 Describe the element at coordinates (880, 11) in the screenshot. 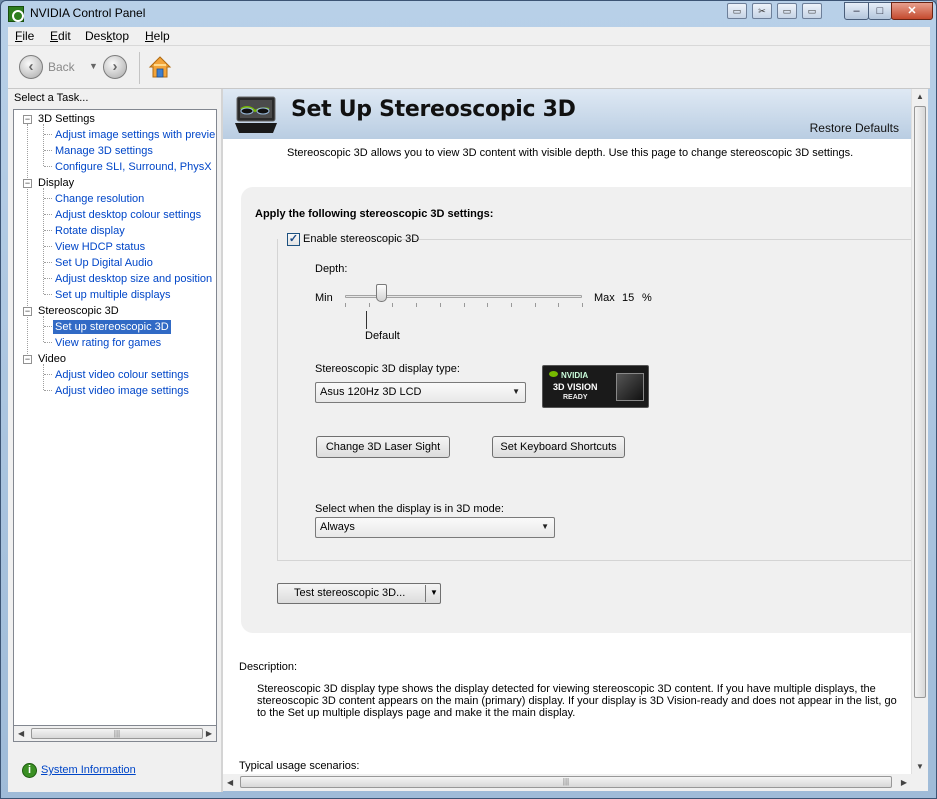

I see `maximize-button: □` at that location.